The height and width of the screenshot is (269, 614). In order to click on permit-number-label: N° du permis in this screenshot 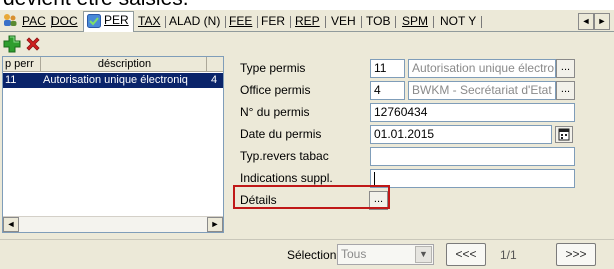, I will do `click(275, 112)`.